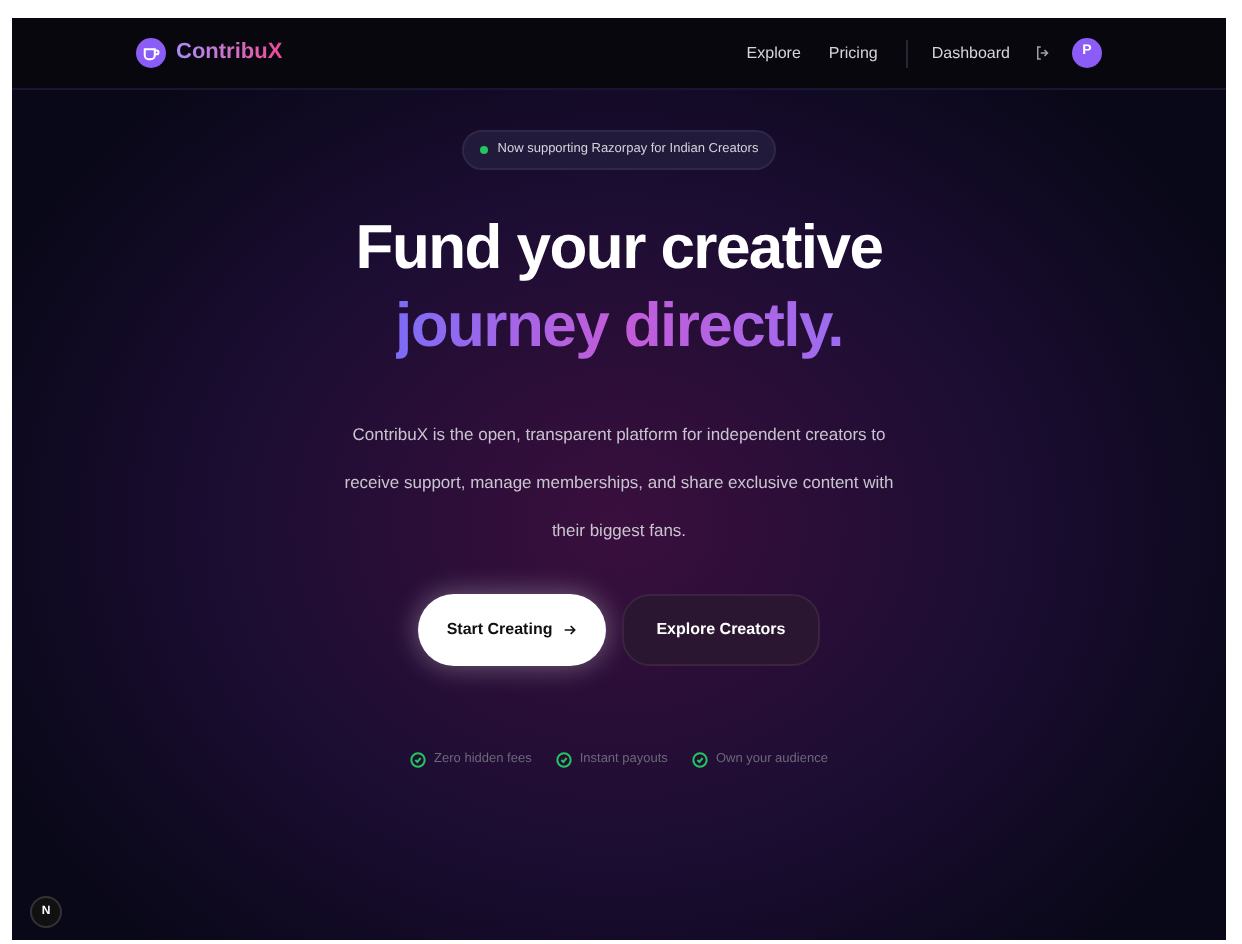 This screenshot has height=944, width=1242. What do you see at coordinates (773, 53) in the screenshot?
I see `nav-link: Explore` at bounding box center [773, 53].